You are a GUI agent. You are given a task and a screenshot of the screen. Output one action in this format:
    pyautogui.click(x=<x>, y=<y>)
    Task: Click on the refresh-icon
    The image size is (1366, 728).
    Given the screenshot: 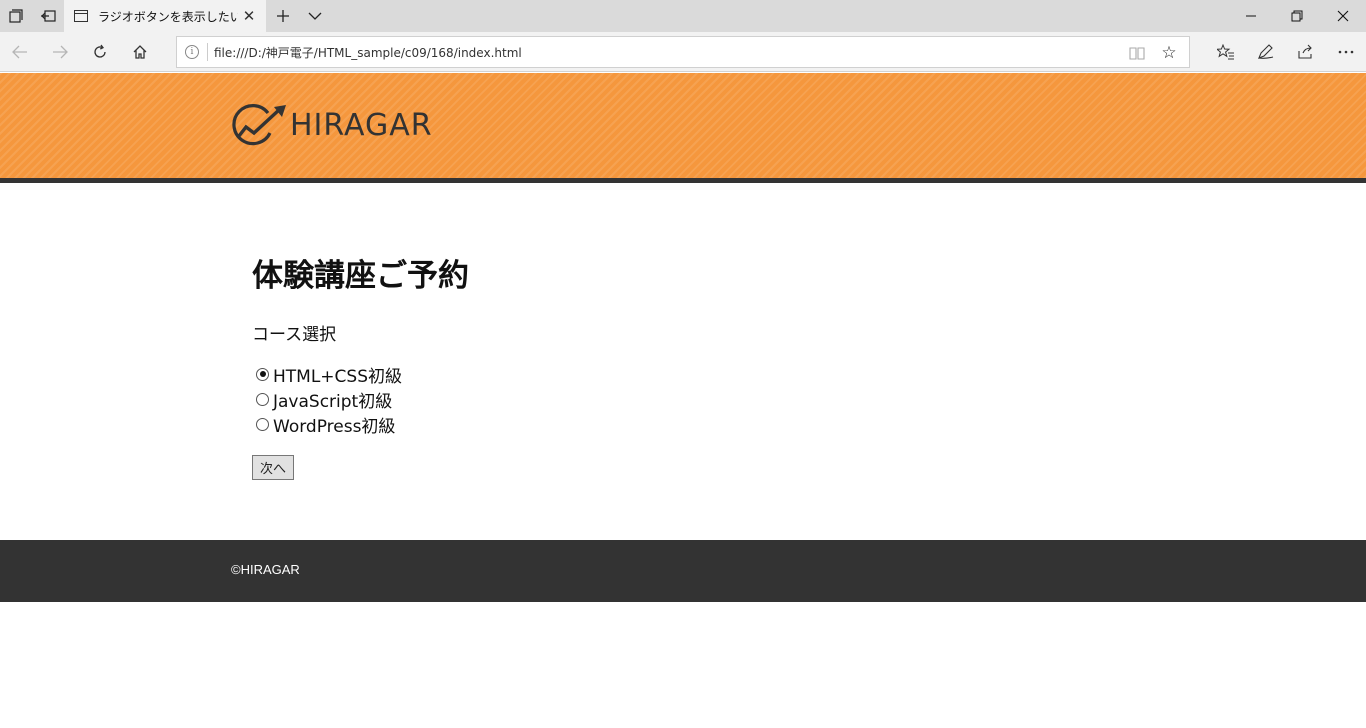 What is the action you would take?
    pyautogui.click(x=100, y=52)
    